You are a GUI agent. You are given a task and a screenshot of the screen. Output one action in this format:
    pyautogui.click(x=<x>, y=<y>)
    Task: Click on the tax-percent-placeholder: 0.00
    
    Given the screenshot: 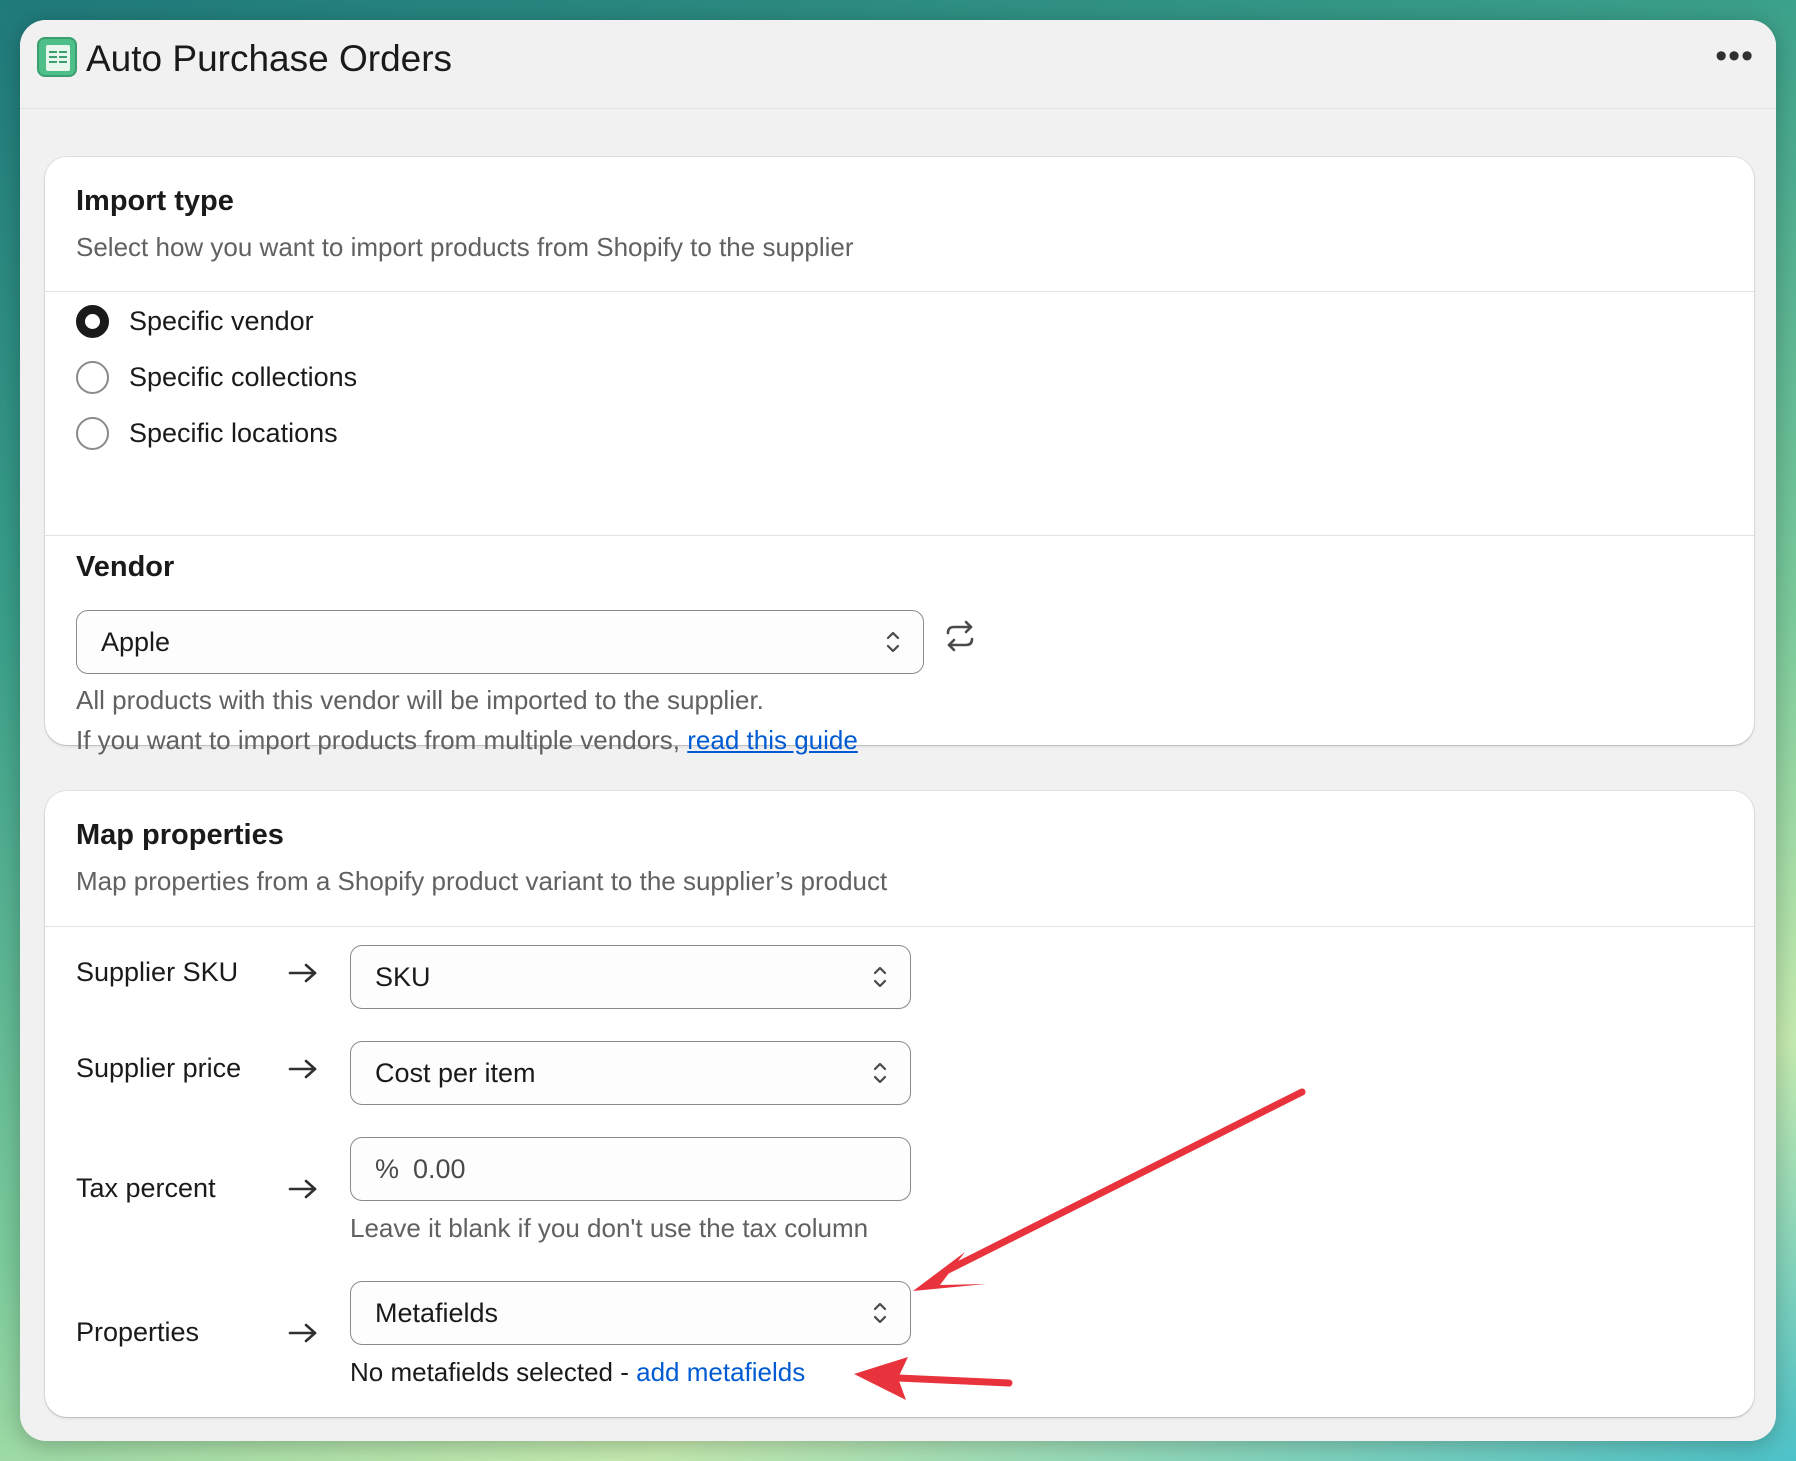 What is the action you would take?
    pyautogui.click(x=439, y=1168)
    